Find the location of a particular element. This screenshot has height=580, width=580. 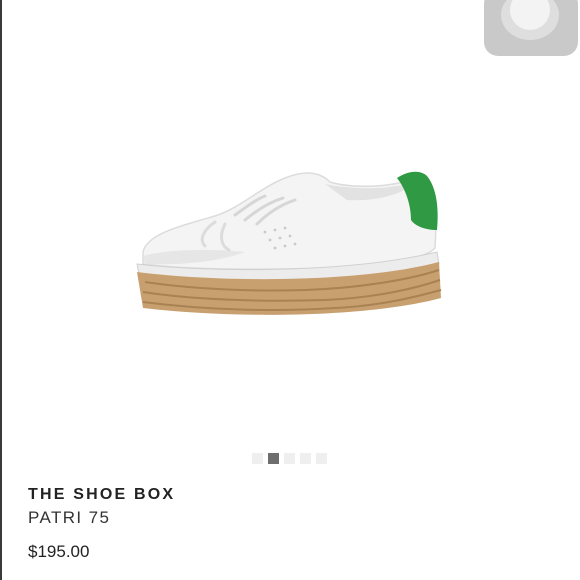

product-title: PATRI 75 is located at coordinates (69, 517).